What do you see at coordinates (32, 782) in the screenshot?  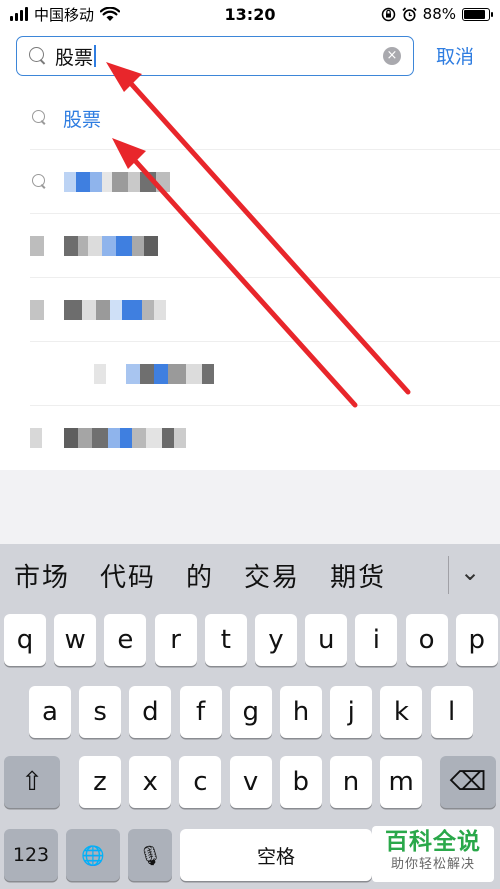 I see `shift-key: ⇧` at bounding box center [32, 782].